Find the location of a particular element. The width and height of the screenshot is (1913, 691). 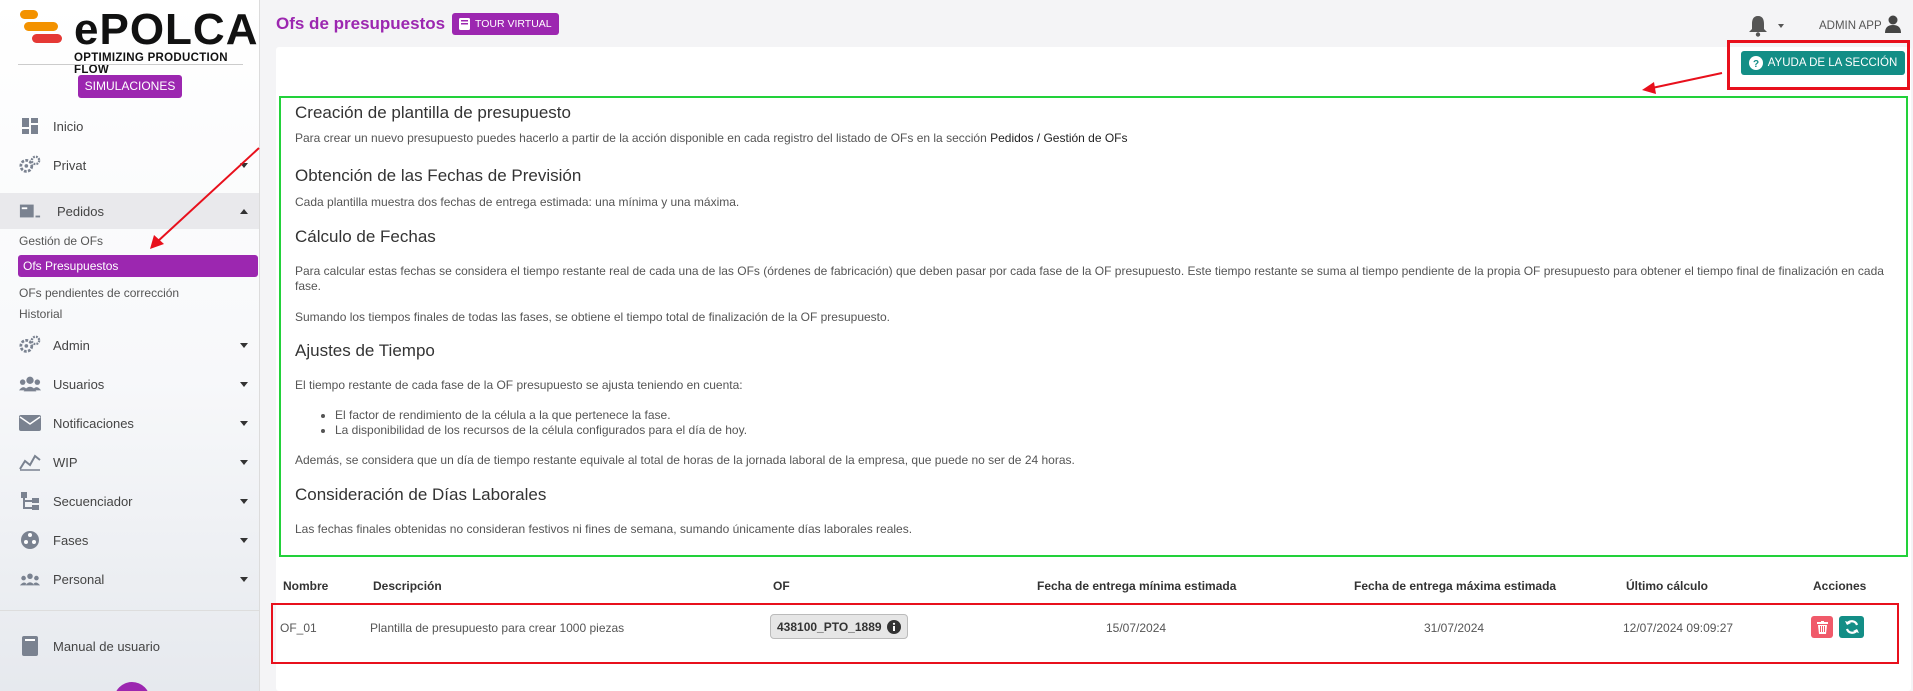

sidebar-item-label: Secuenciador is located at coordinates (93, 501).